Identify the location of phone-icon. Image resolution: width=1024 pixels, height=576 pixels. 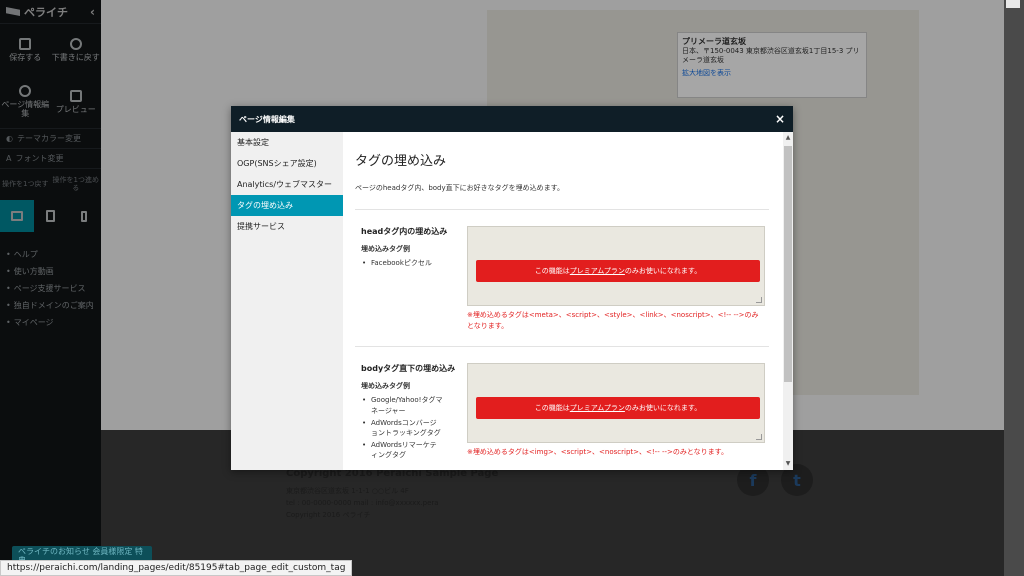
(84, 216).